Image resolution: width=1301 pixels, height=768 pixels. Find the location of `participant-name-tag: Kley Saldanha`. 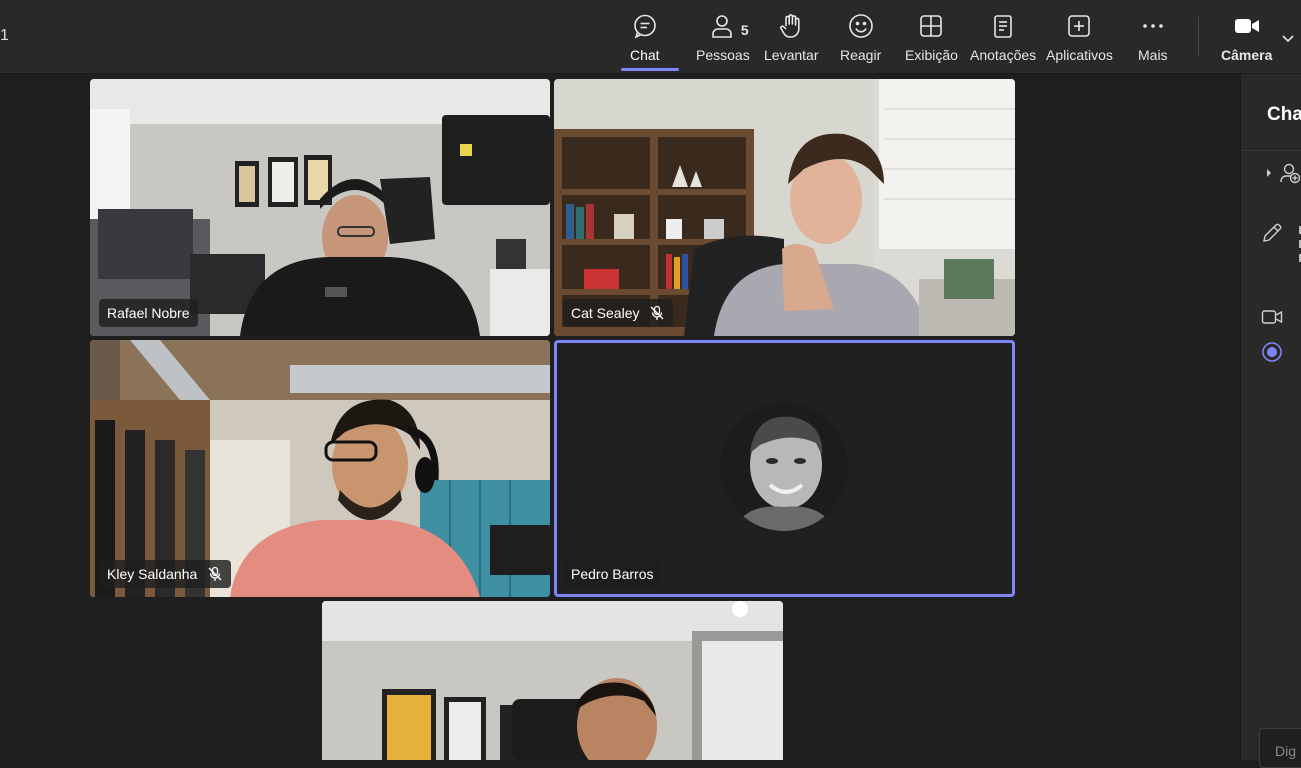

participant-name-tag: Kley Saldanha is located at coordinates (165, 574).